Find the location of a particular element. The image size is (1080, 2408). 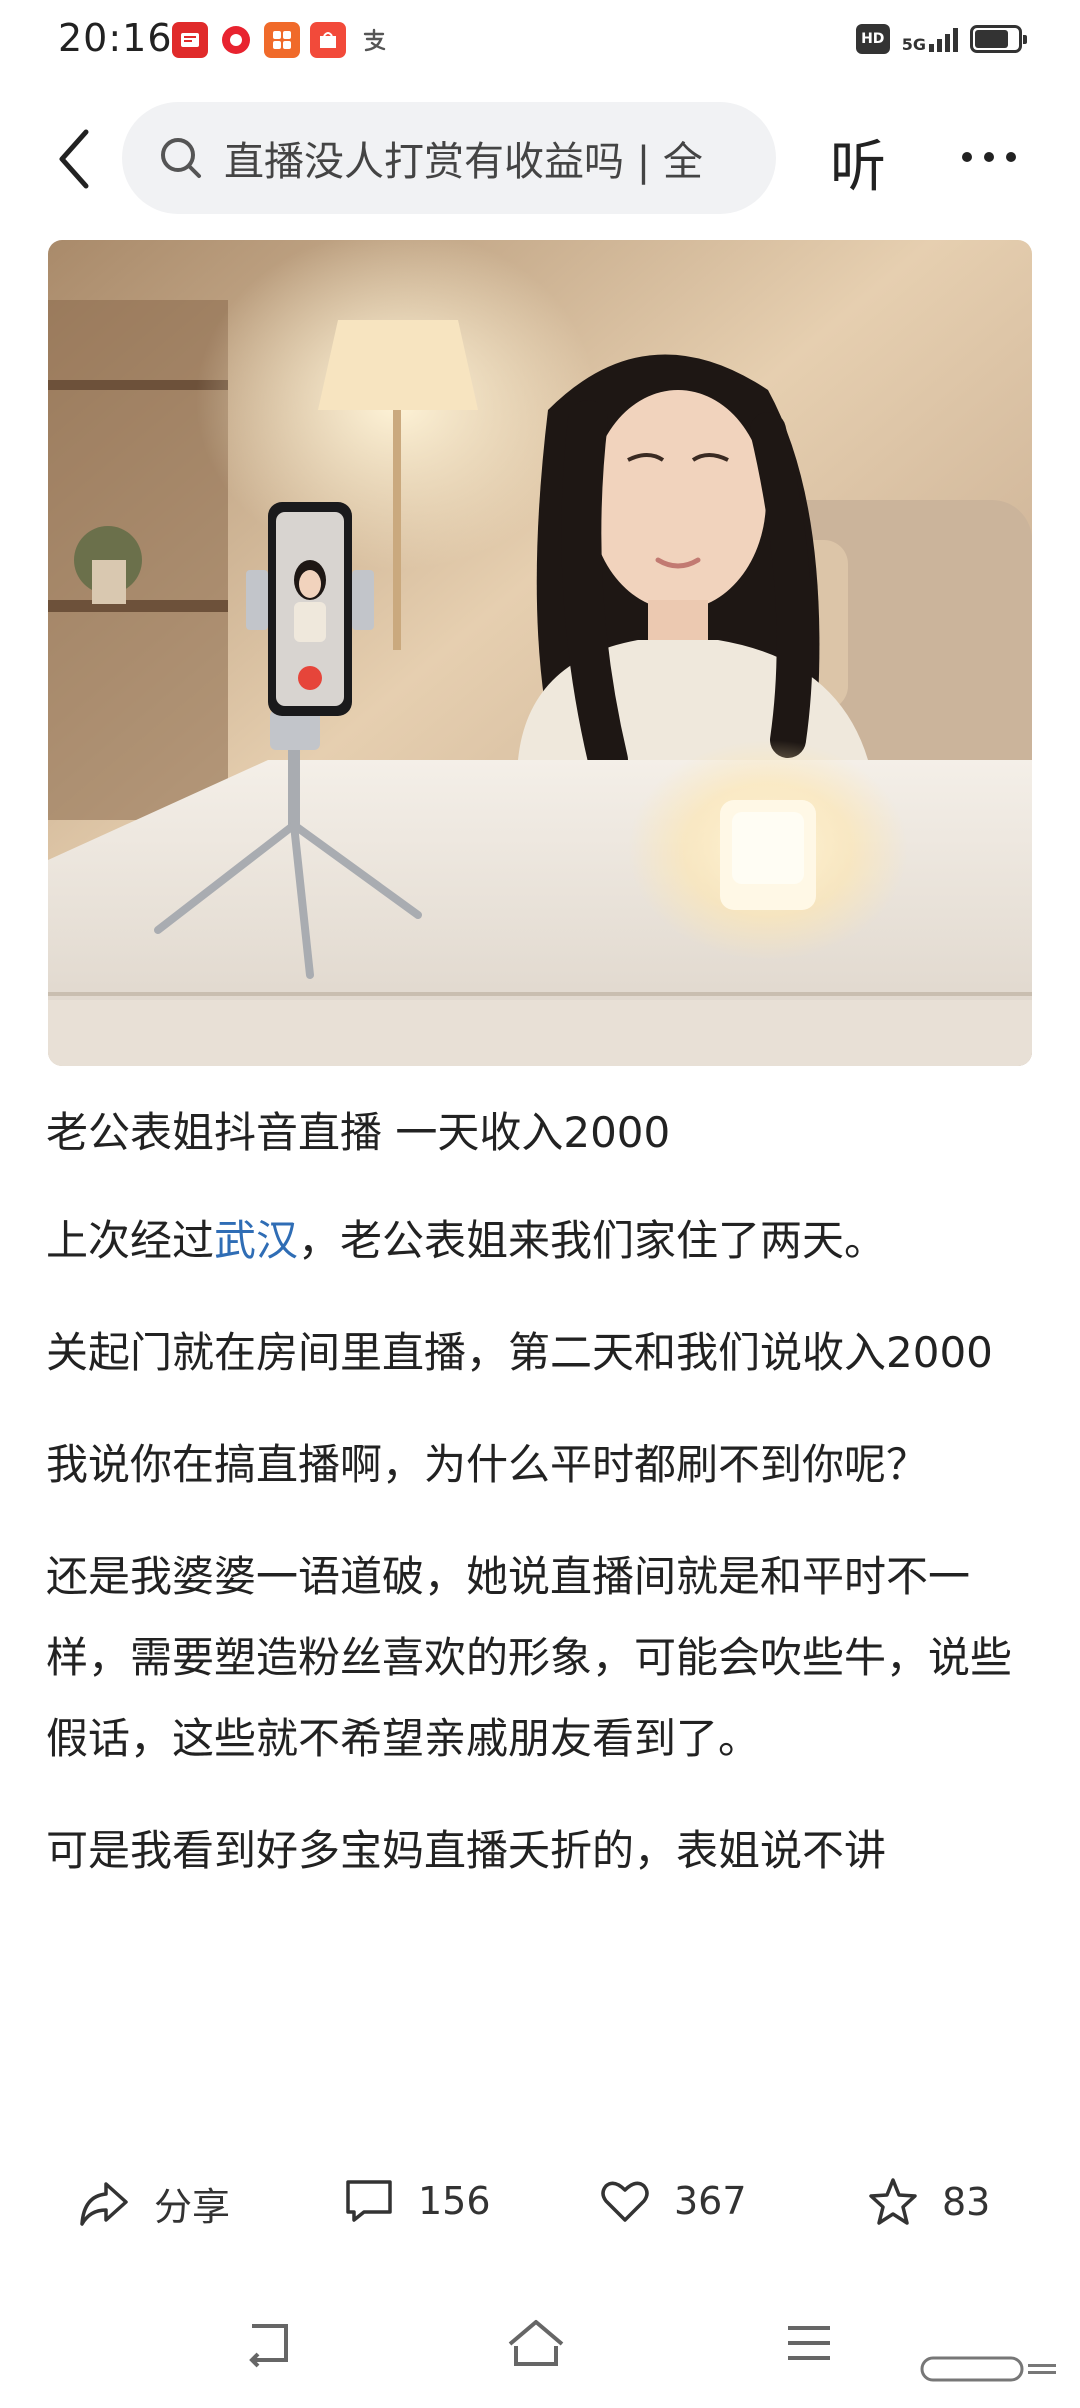

system-navigation-bar is located at coordinates (540, 2344).